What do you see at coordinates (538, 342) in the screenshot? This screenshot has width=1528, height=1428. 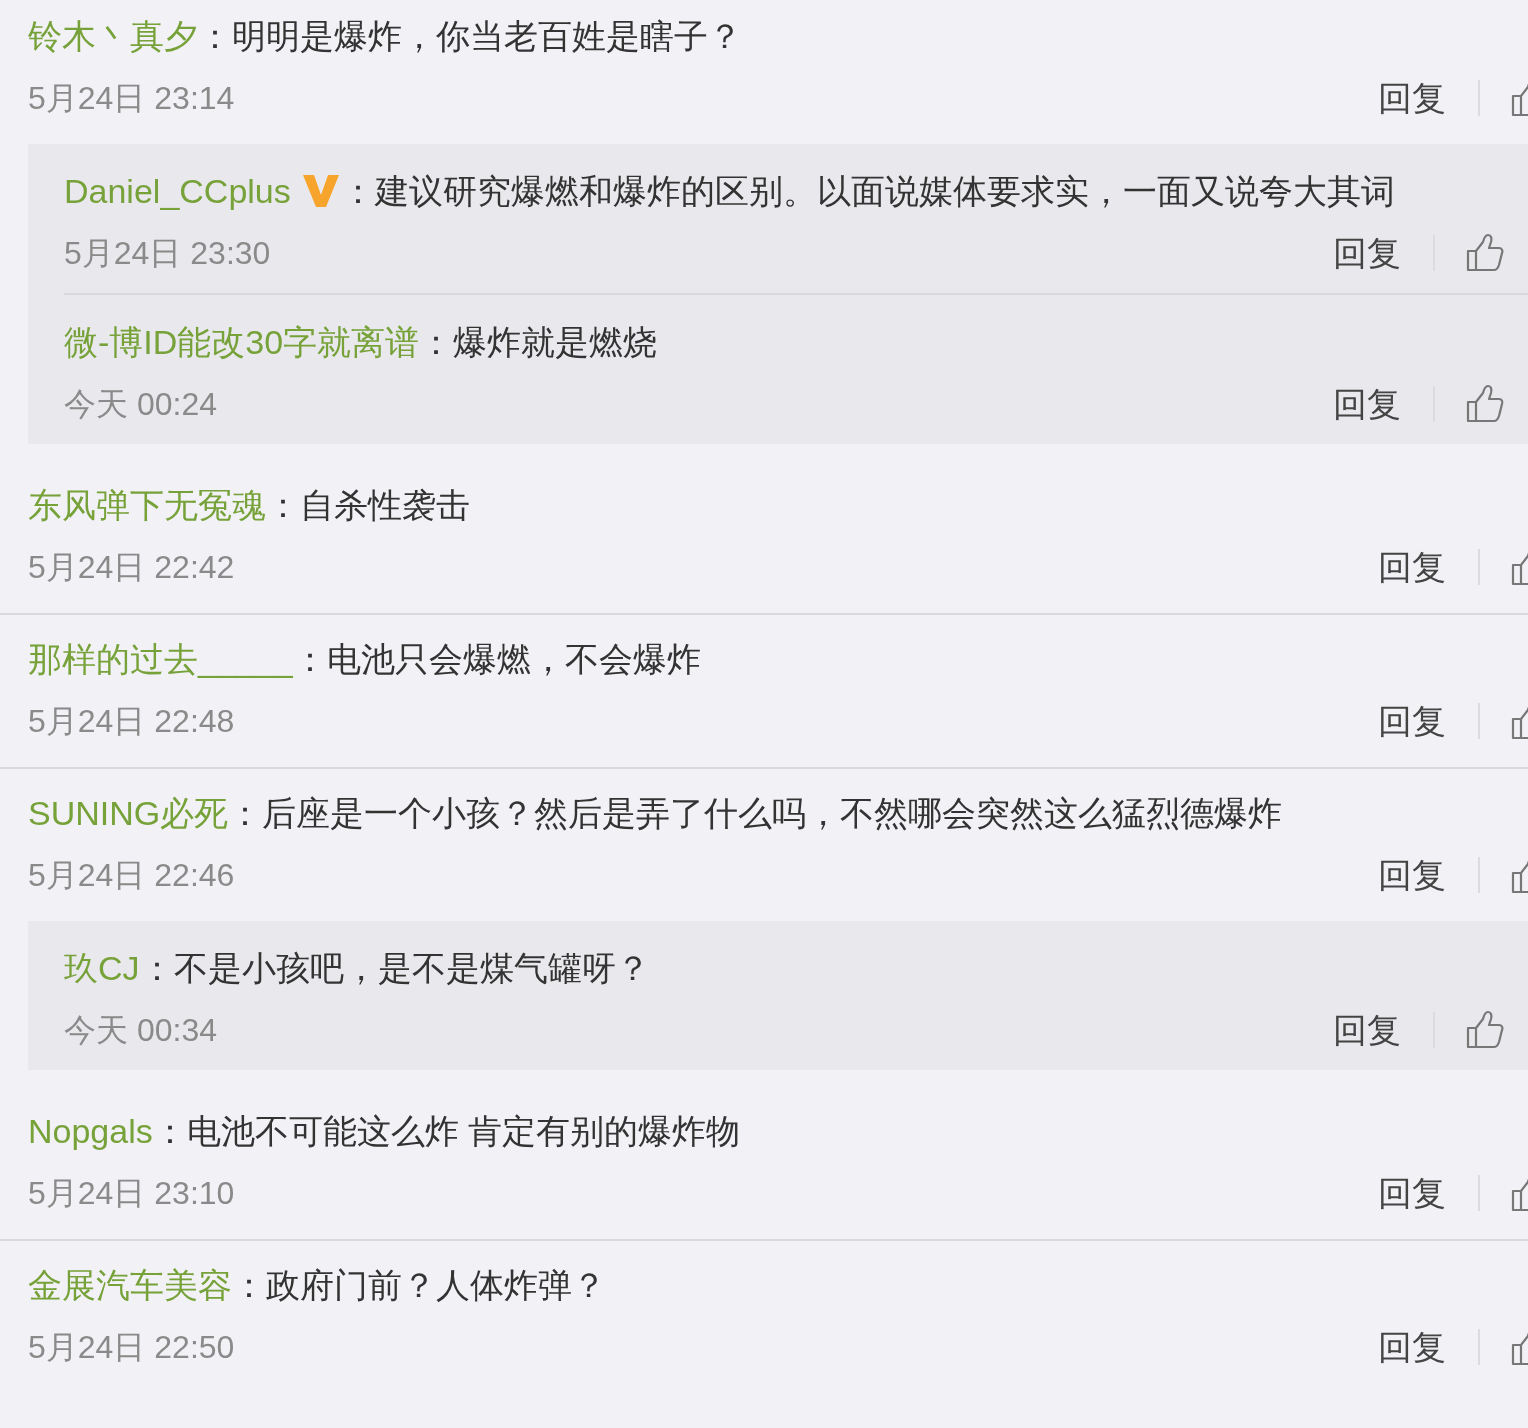 I see `comment-text: ：爆炸就是燃烧` at bounding box center [538, 342].